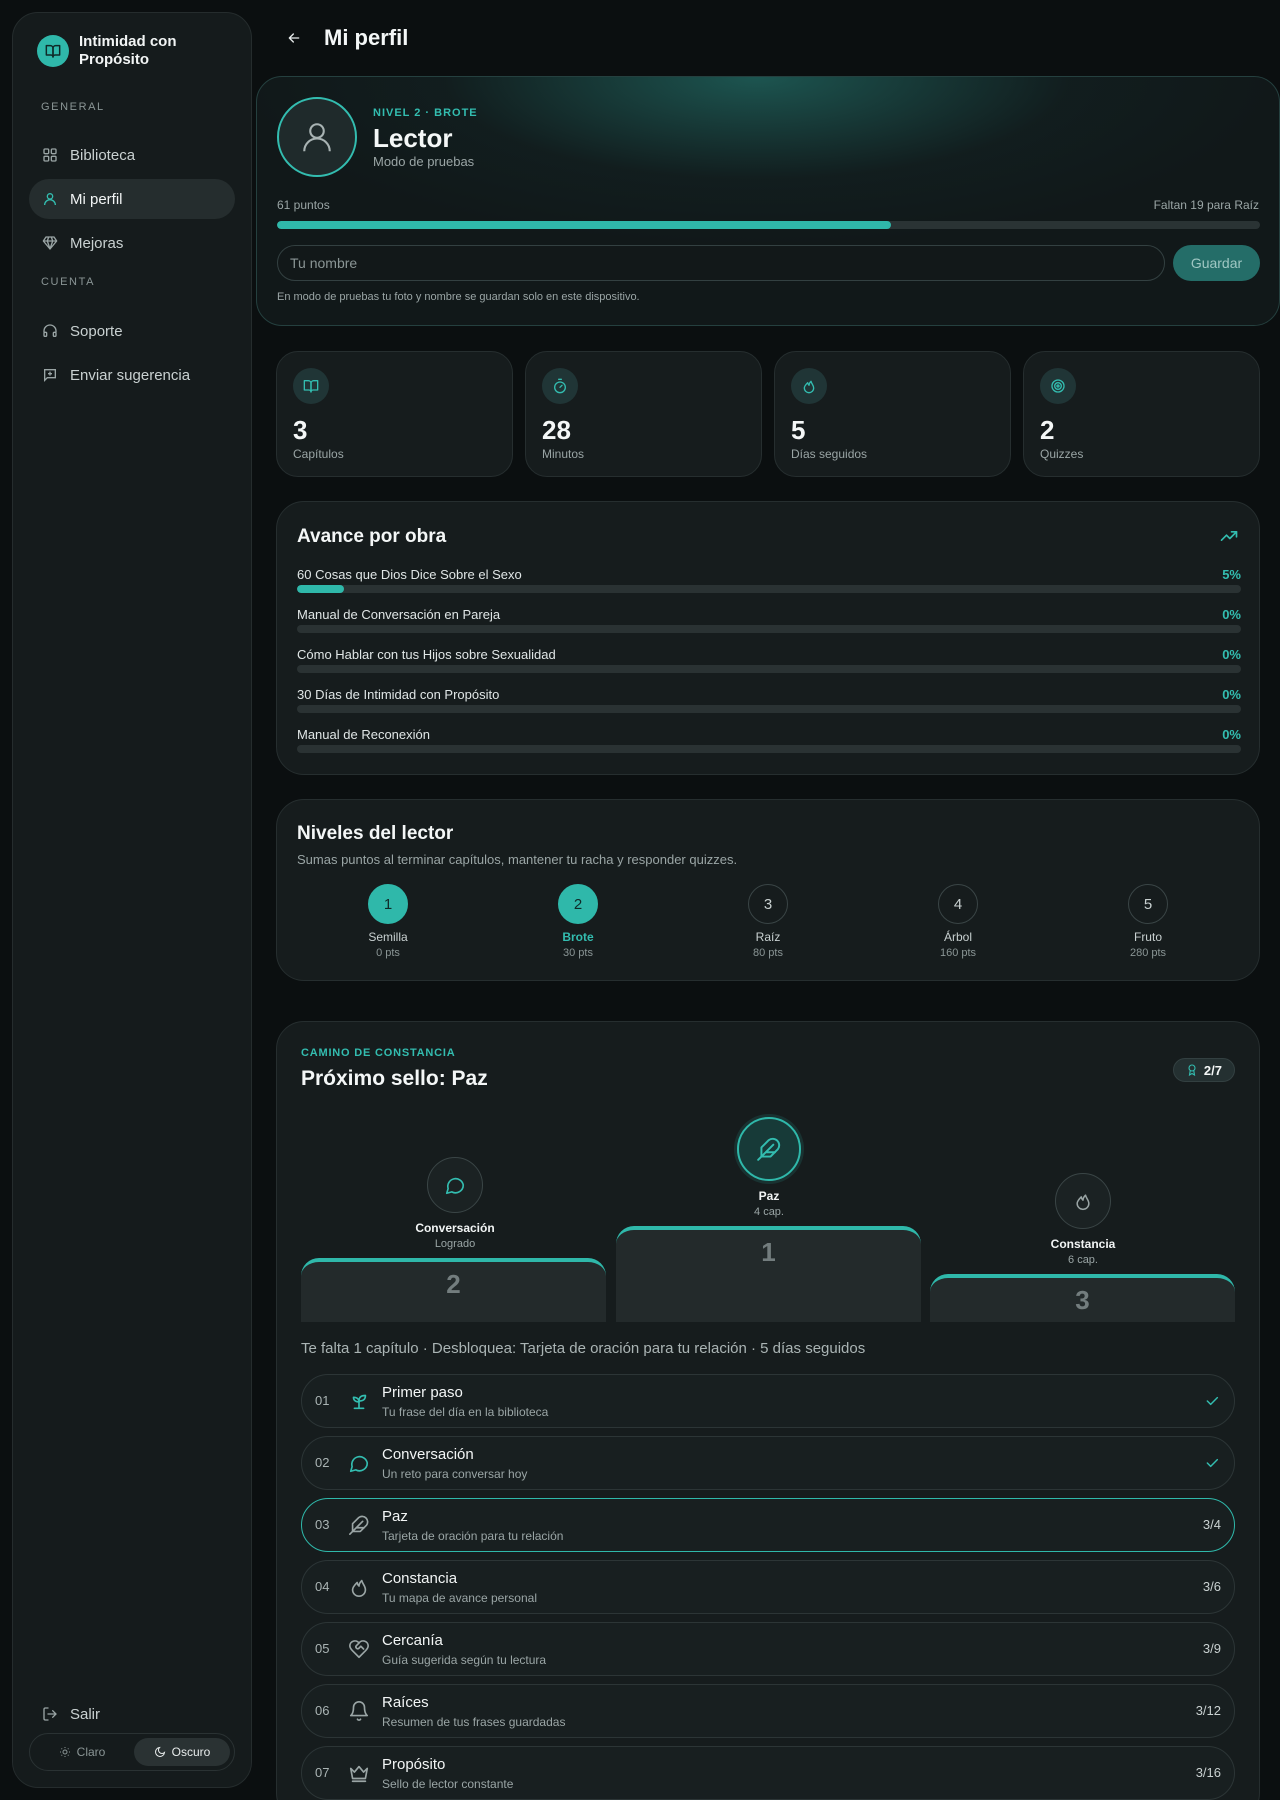 This screenshot has height=1800, width=1280. I want to click on step-subtitle: Sello de lector constante, so click(448, 1784).